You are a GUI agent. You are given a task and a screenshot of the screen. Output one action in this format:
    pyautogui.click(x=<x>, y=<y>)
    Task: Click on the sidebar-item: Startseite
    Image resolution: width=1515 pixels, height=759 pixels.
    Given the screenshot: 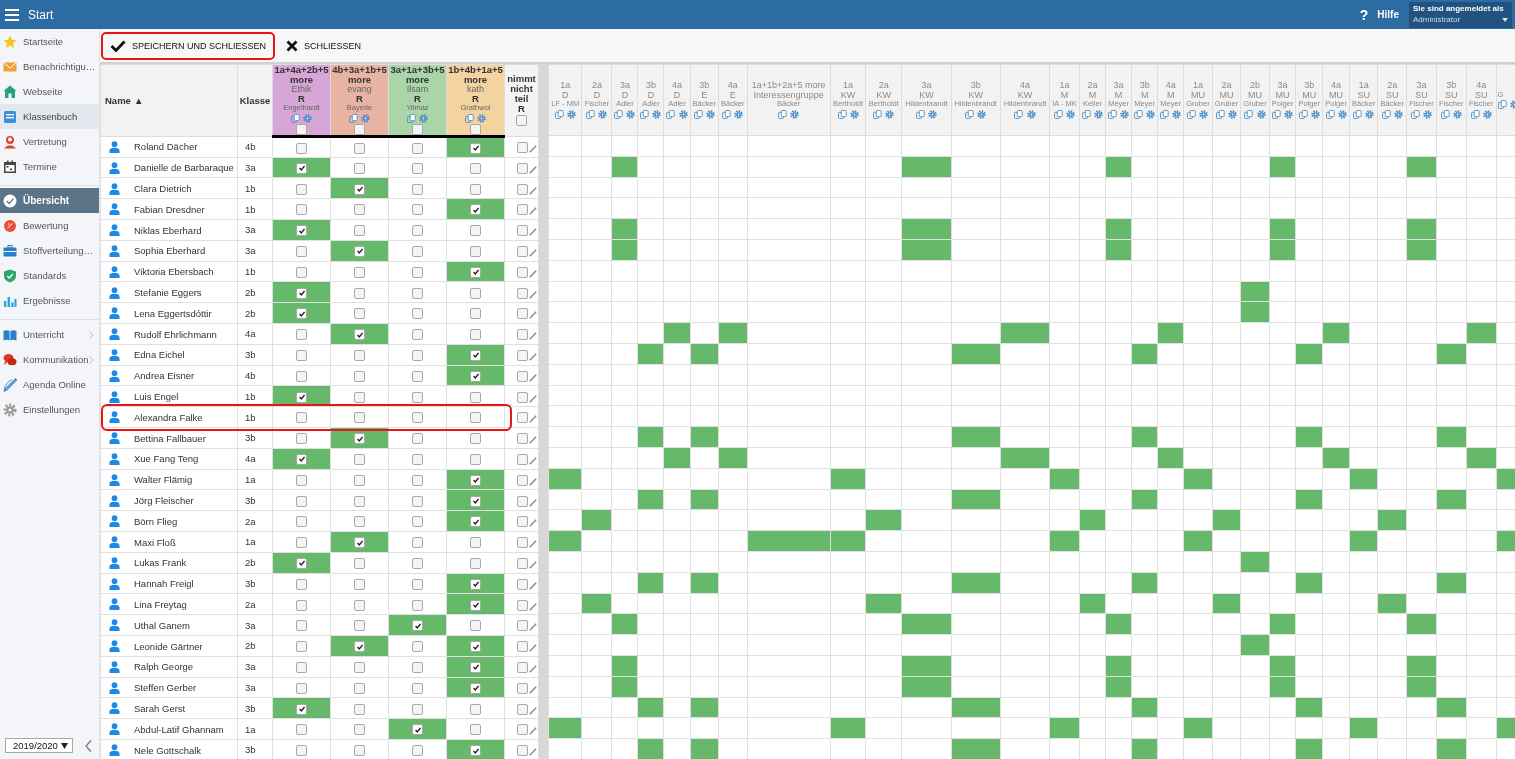 What is the action you would take?
    pyautogui.click(x=49, y=41)
    